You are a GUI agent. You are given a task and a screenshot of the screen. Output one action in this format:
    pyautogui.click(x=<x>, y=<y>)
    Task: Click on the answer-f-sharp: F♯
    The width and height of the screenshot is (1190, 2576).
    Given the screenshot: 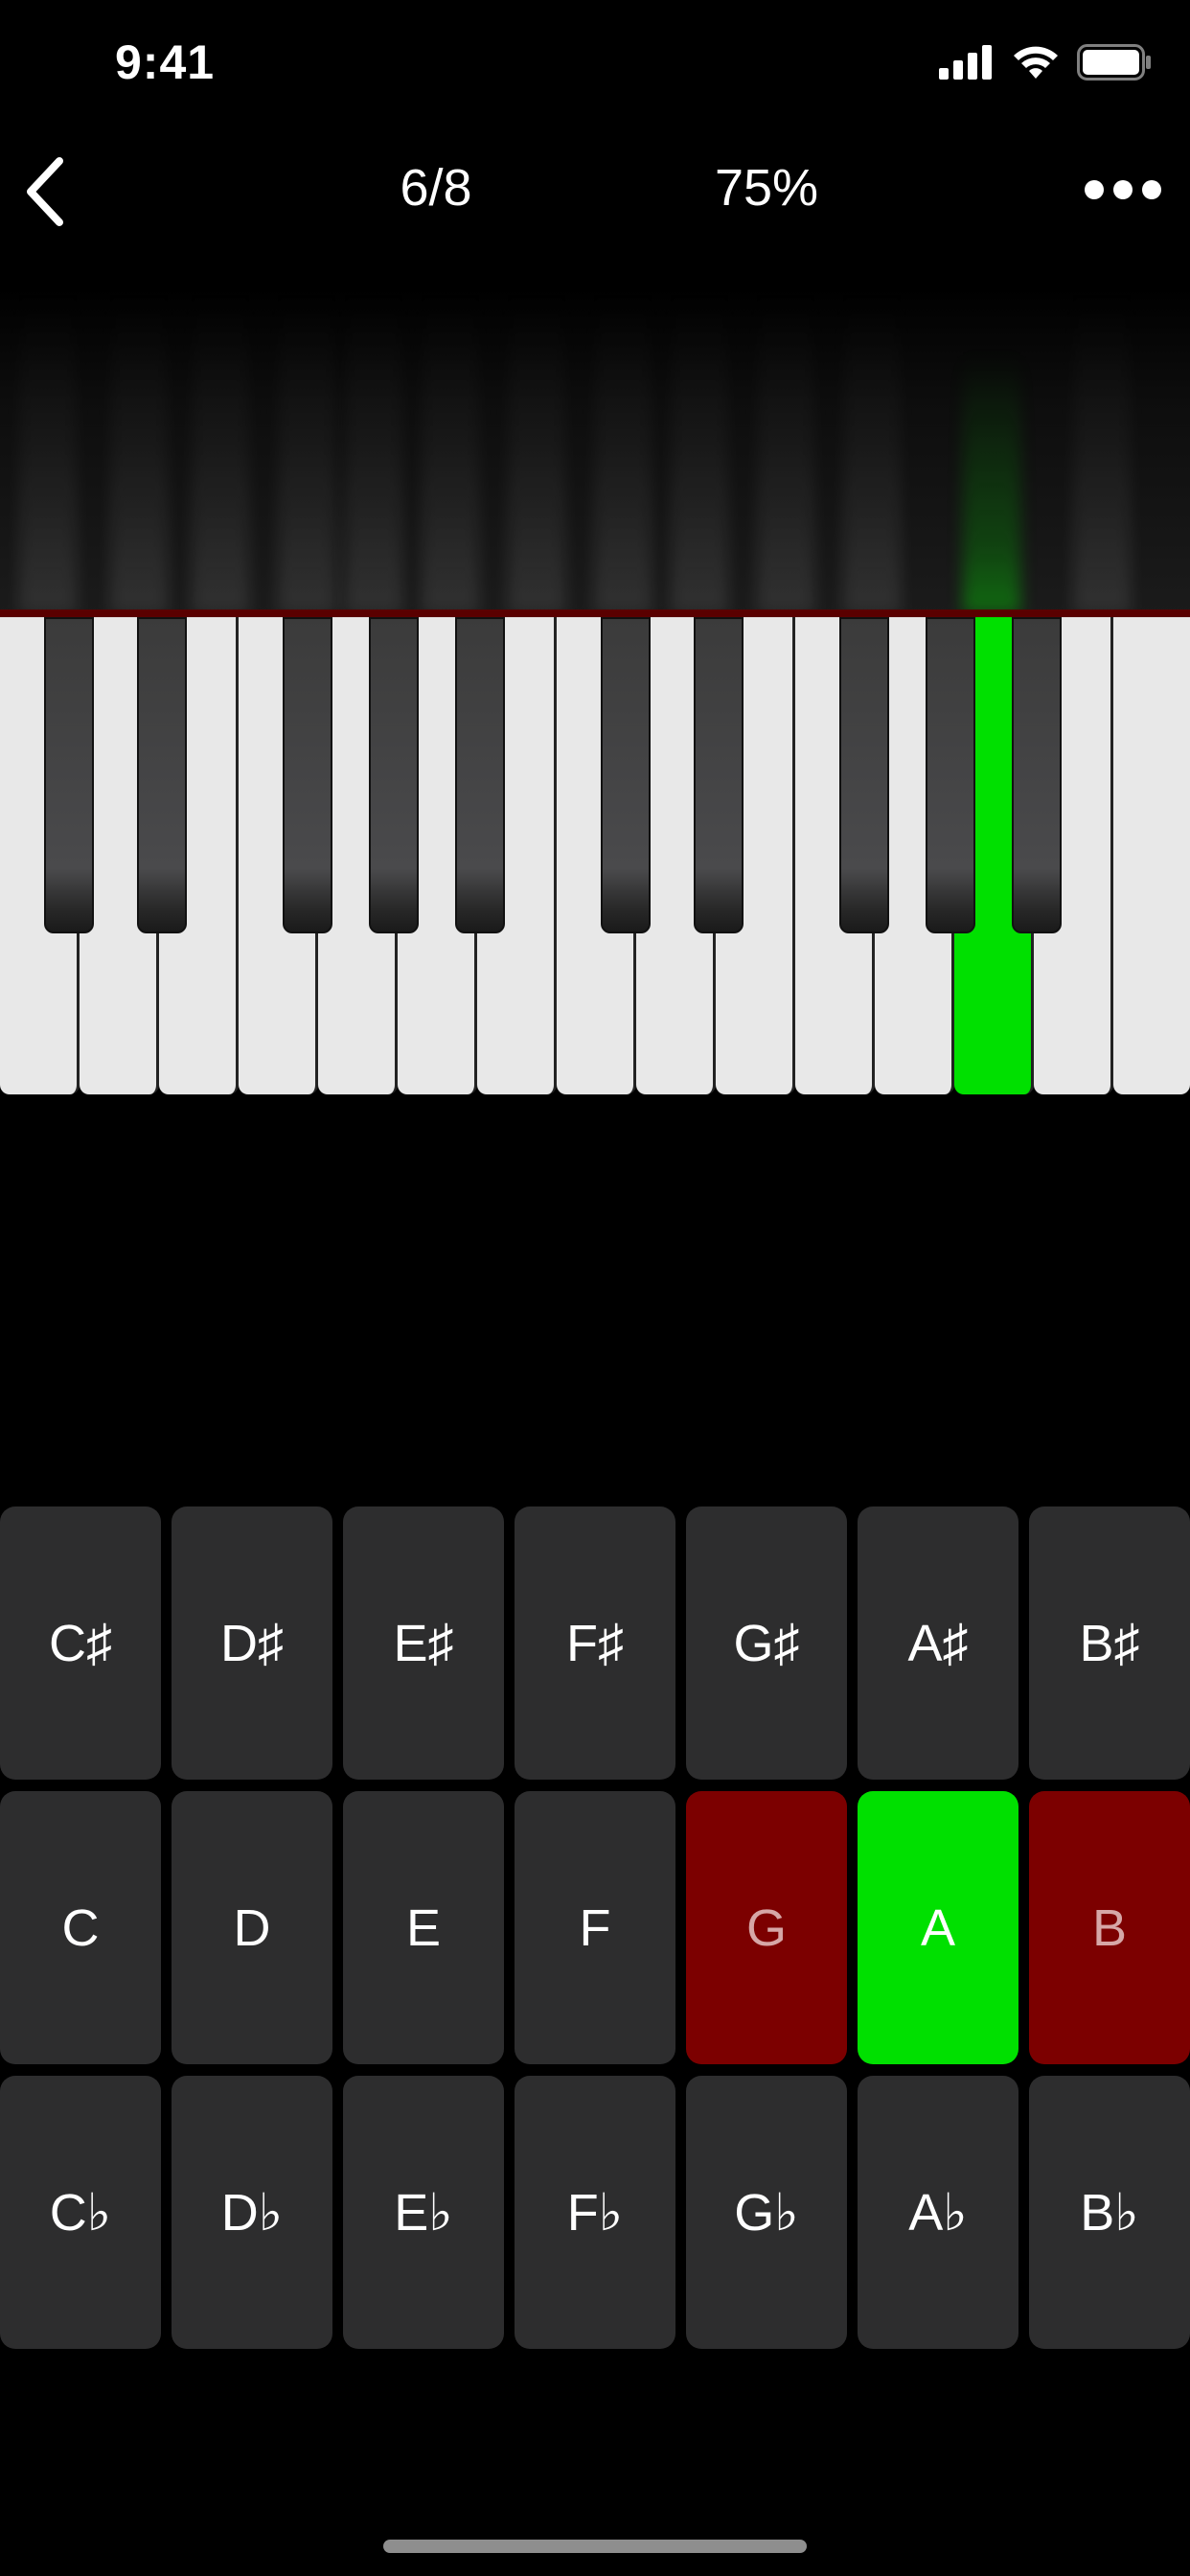 What is the action you would take?
    pyautogui.click(x=595, y=1643)
    